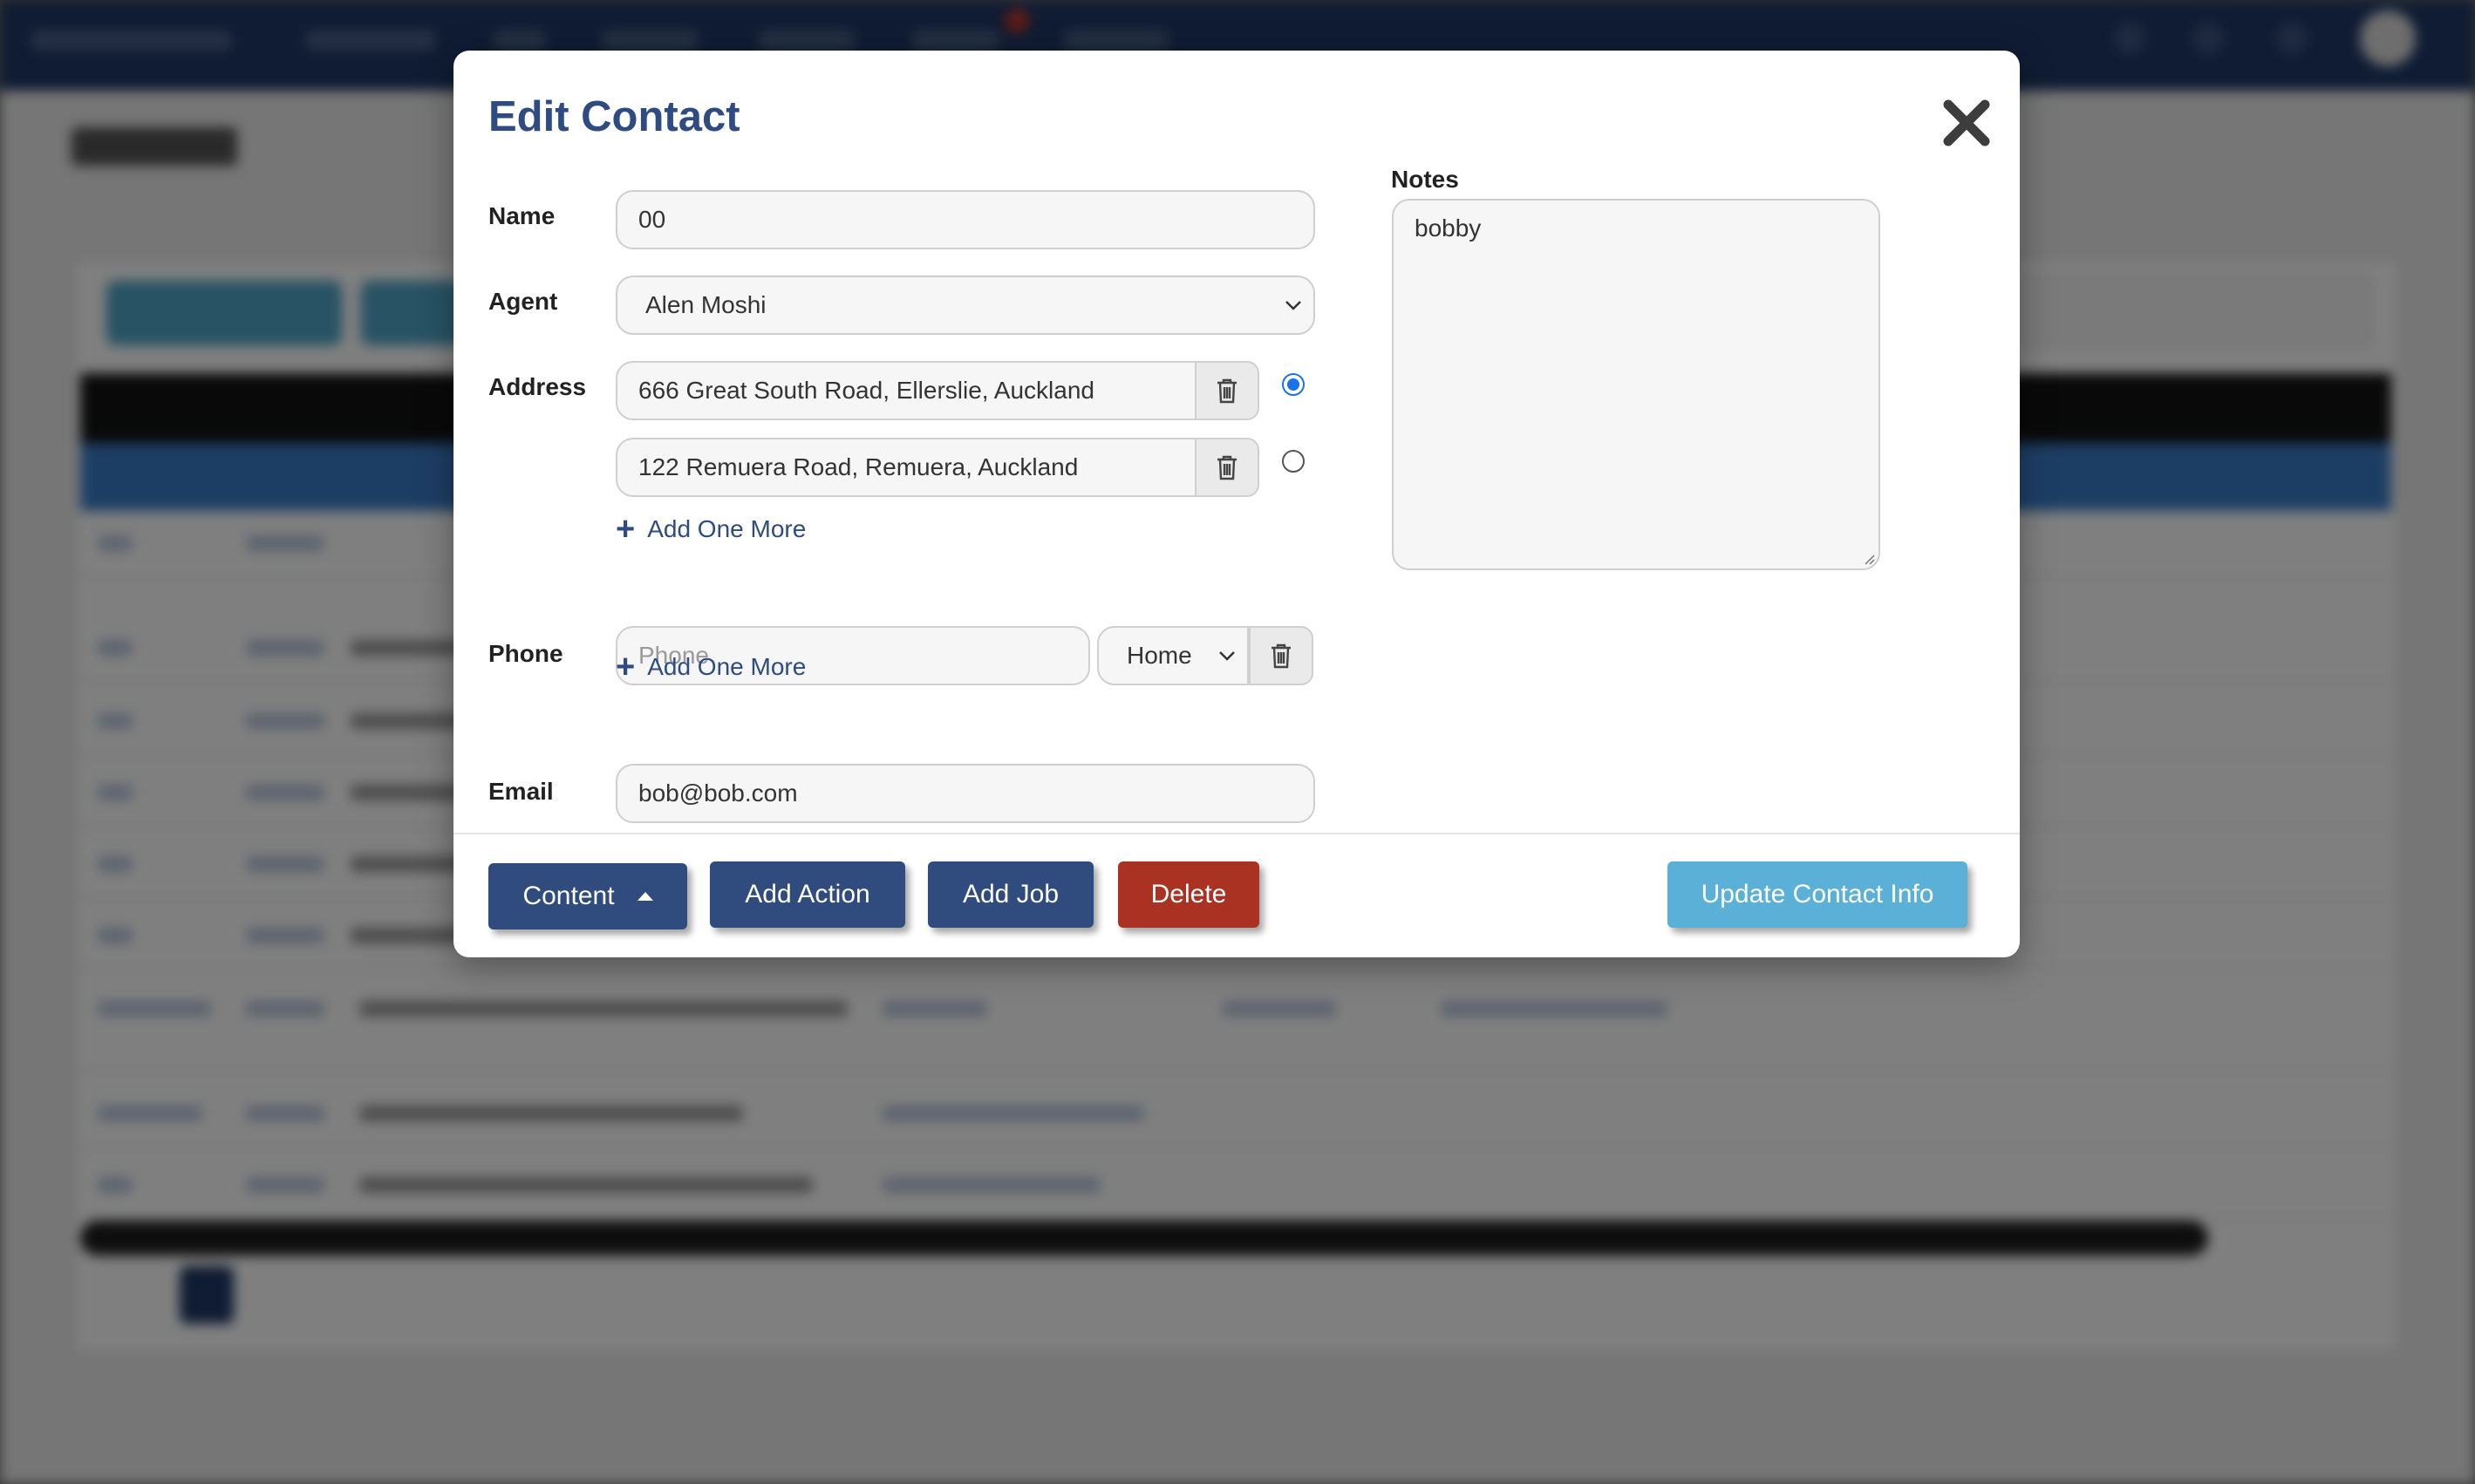  I want to click on update-contact-button: Update Contact Info, so click(1817, 894).